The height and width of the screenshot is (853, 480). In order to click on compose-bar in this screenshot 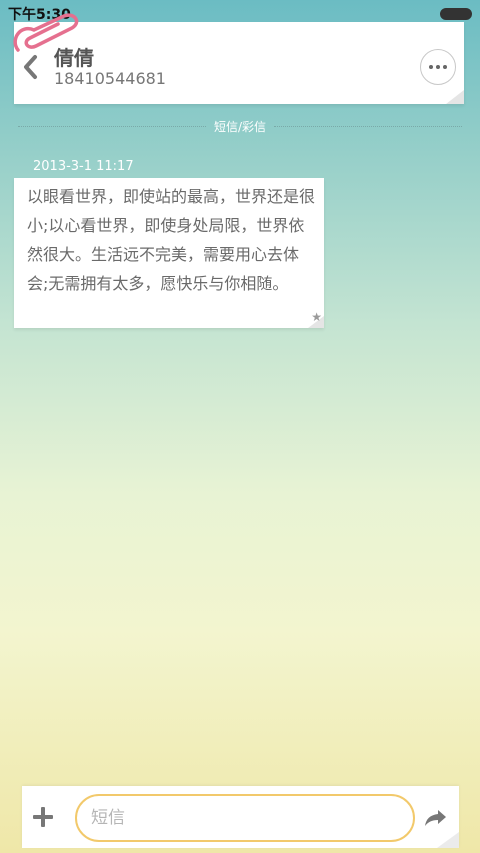, I will do `click(240, 817)`.